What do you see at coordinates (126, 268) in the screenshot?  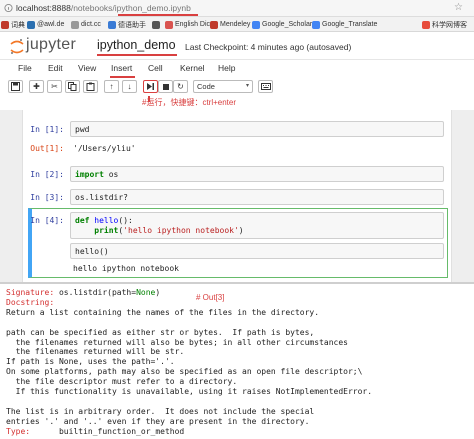 I see `cell-output: hello ipython notebook` at bounding box center [126, 268].